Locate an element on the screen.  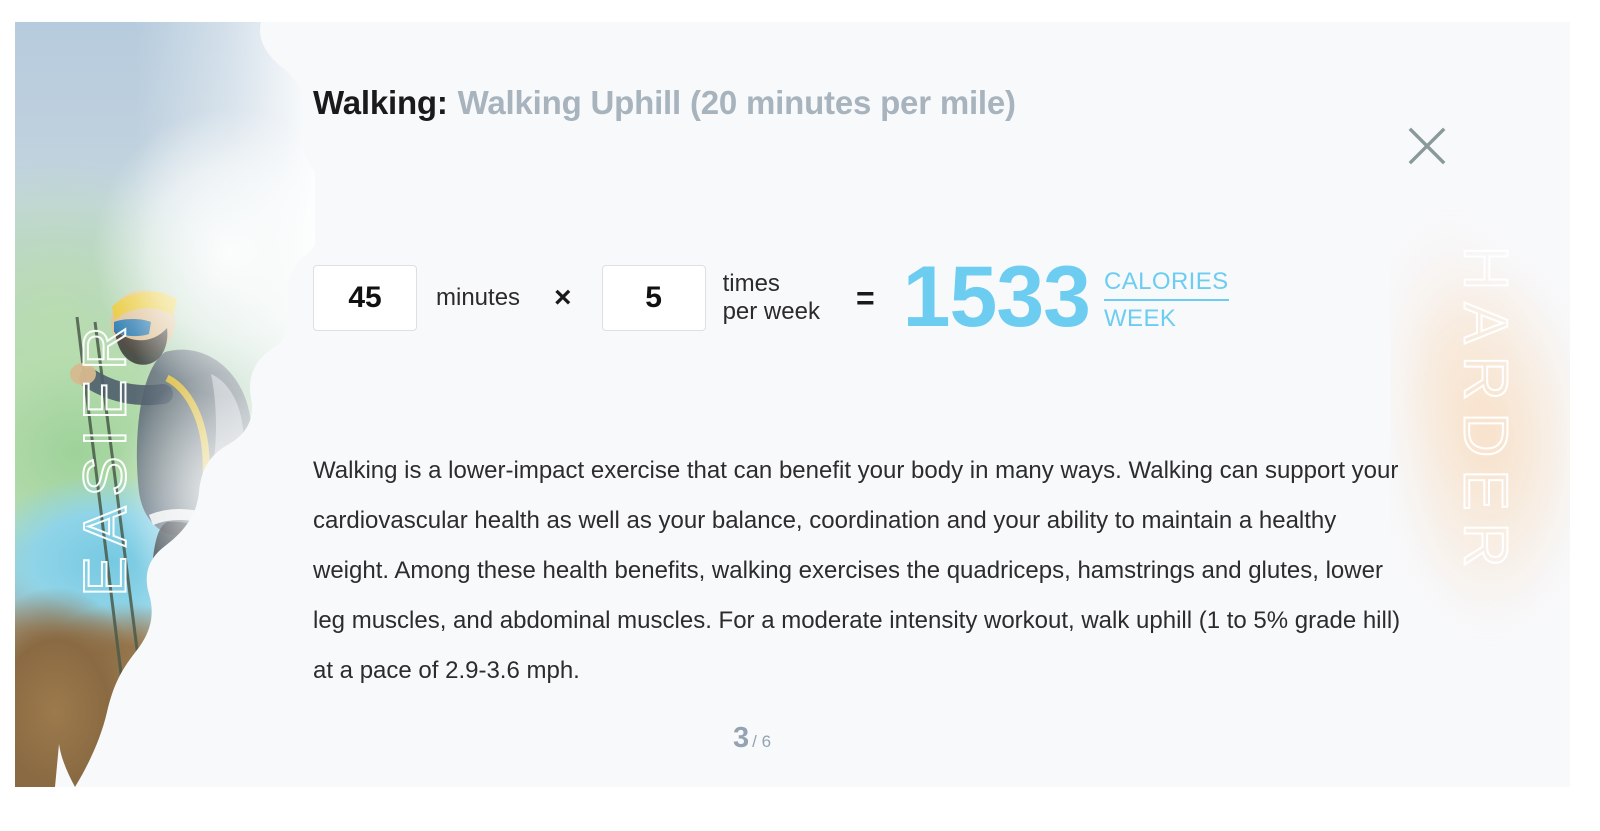
title-variant: Walking Uphill (20 minutes per mile) is located at coordinates (736, 102).